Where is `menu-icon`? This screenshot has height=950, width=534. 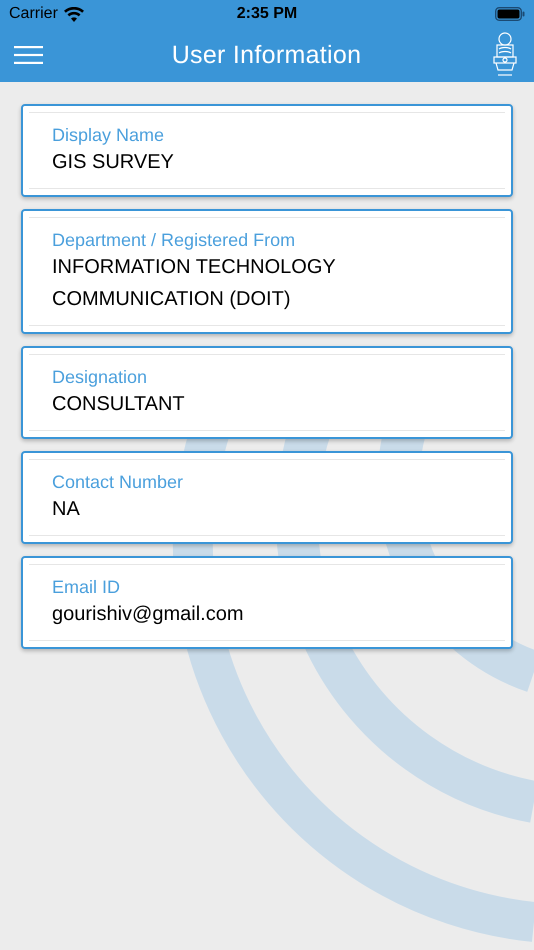 menu-icon is located at coordinates (28, 55).